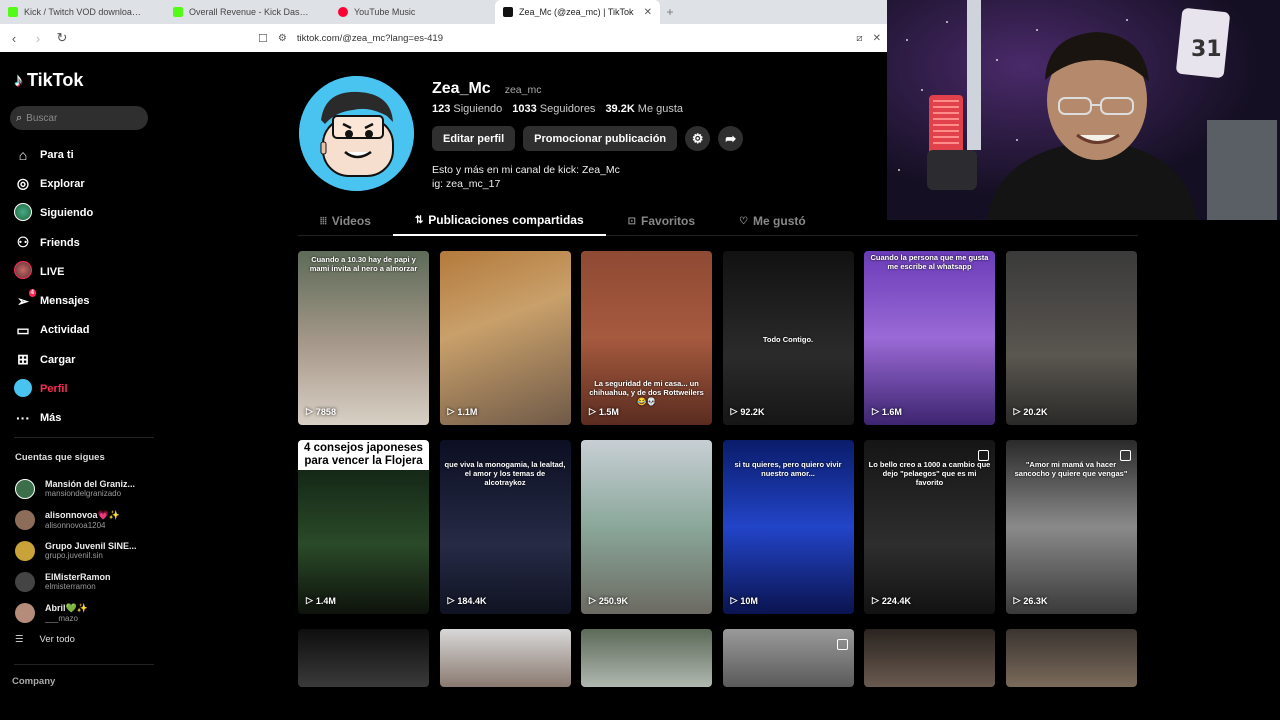  I want to click on see-all-button: ☰ Ver todo, so click(45, 639).